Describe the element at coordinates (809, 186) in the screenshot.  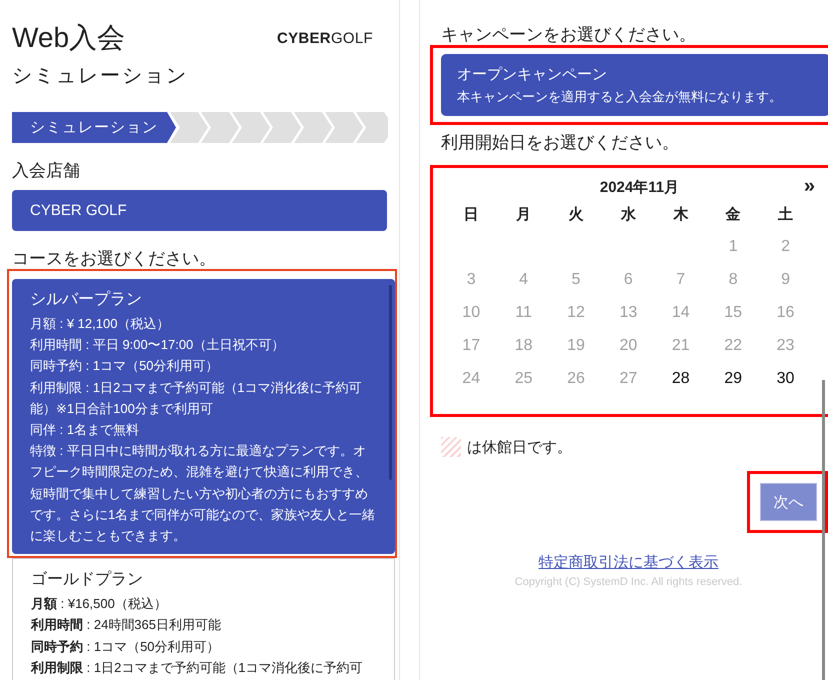
I see `next-month-button: »` at that location.